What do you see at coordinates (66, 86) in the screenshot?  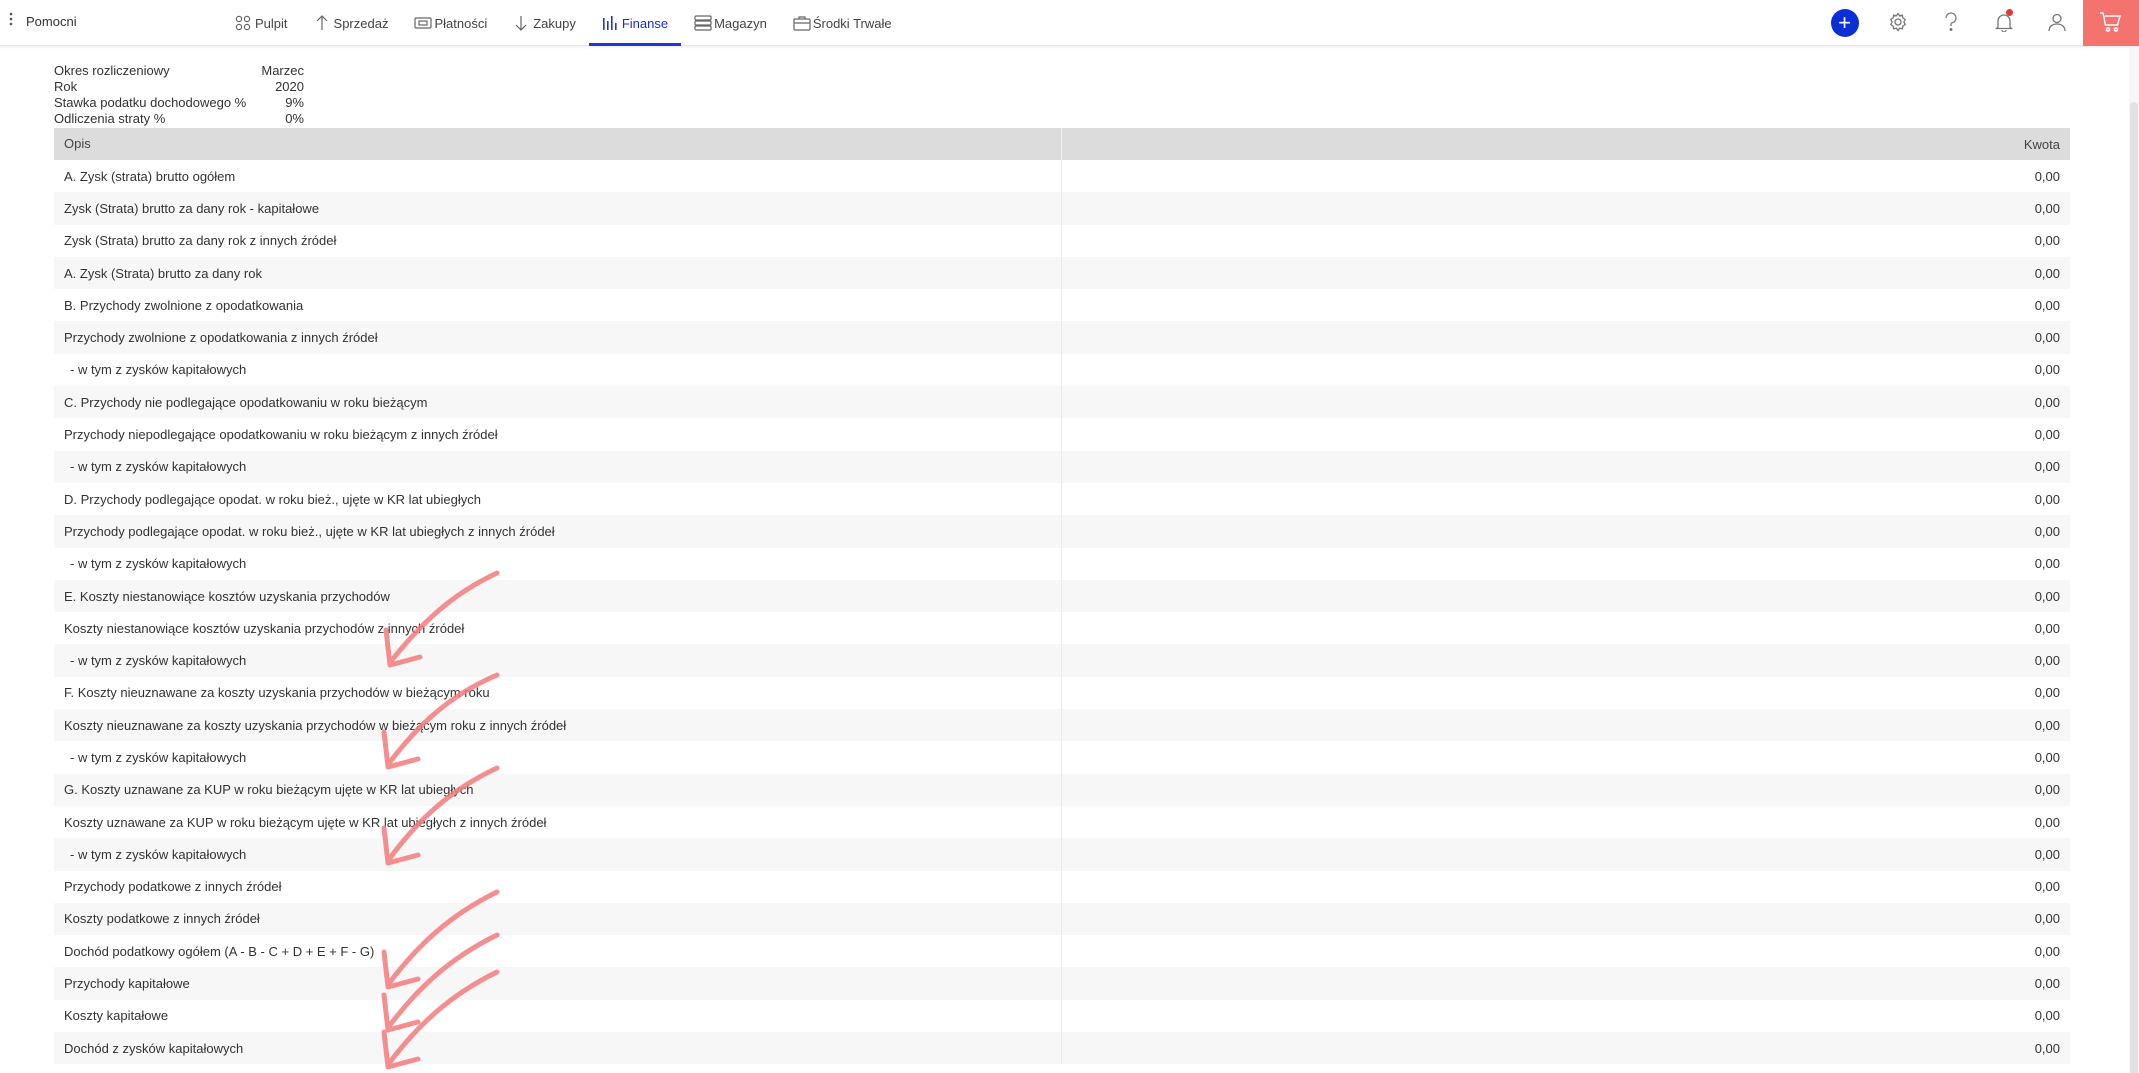 I see `info-label: Rok` at bounding box center [66, 86].